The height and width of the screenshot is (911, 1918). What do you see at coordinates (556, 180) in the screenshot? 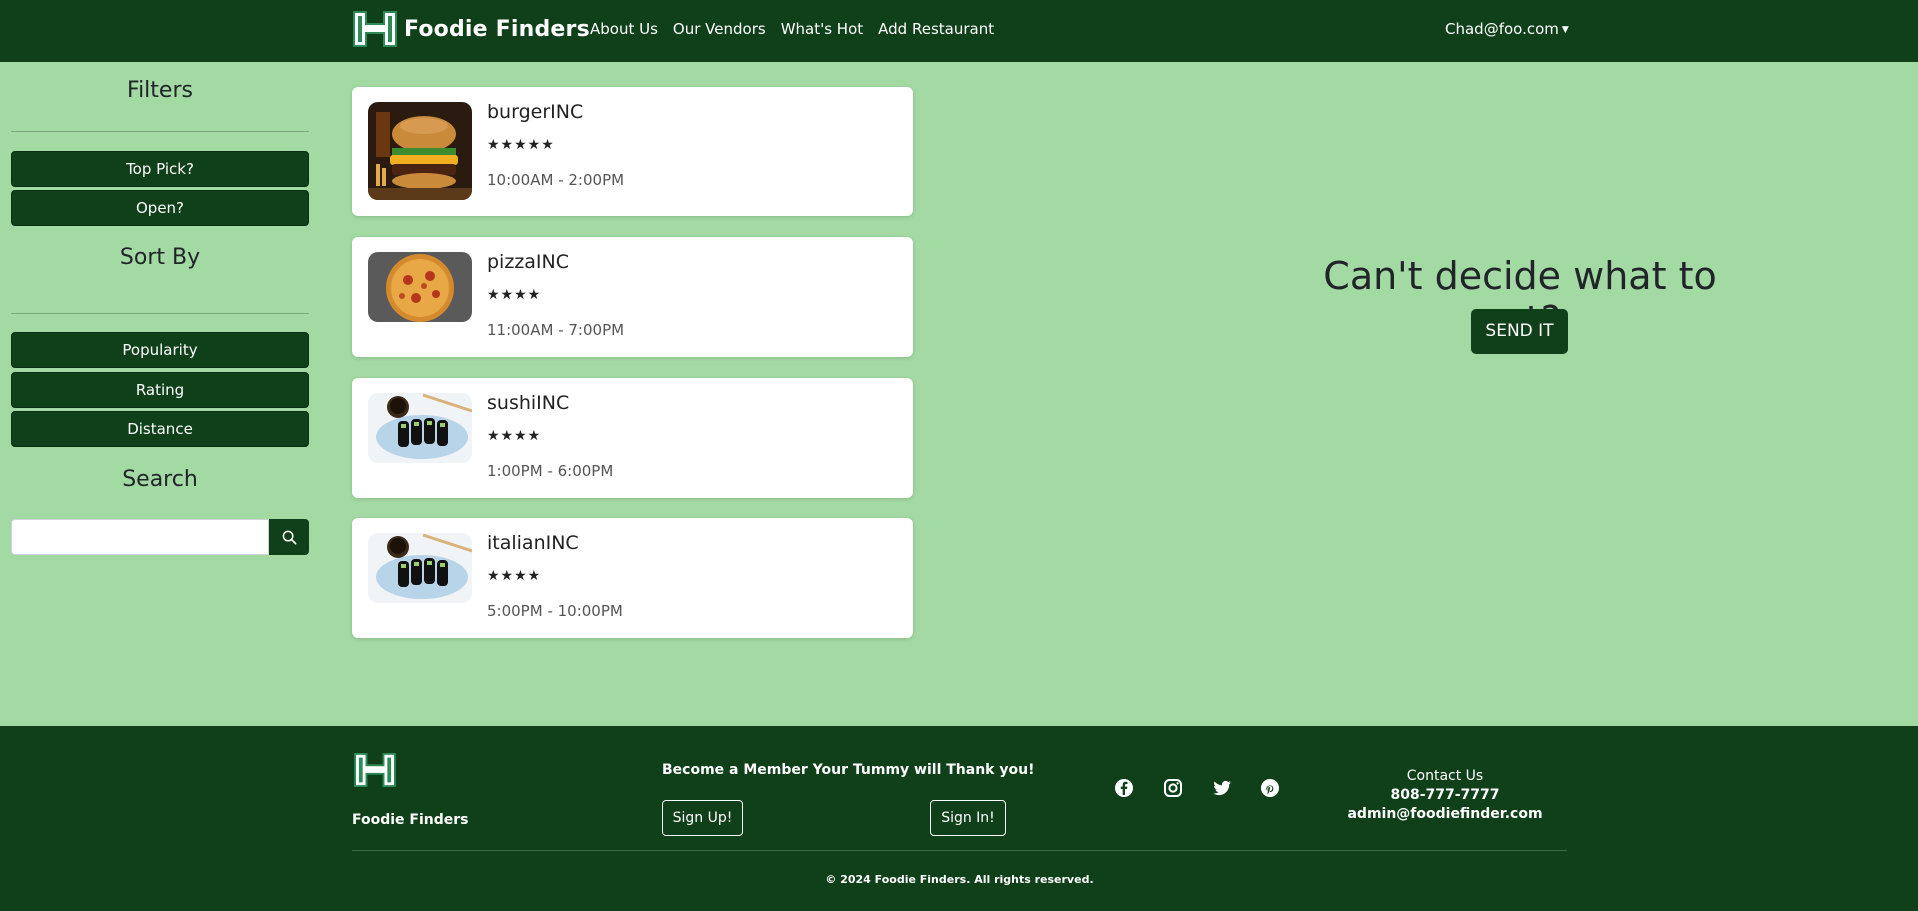
I see `restaurant-hours: 10:00AM - 2:00PM` at bounding box center [556, 180].